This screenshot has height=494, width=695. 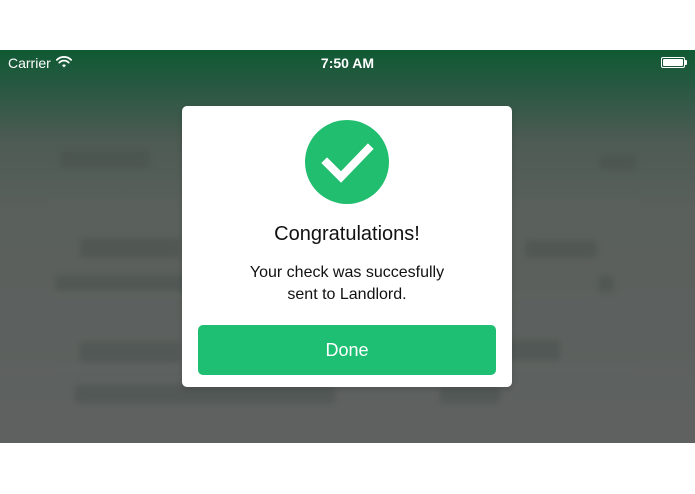 I want to click on battery-body, so click(x=673, y=62).